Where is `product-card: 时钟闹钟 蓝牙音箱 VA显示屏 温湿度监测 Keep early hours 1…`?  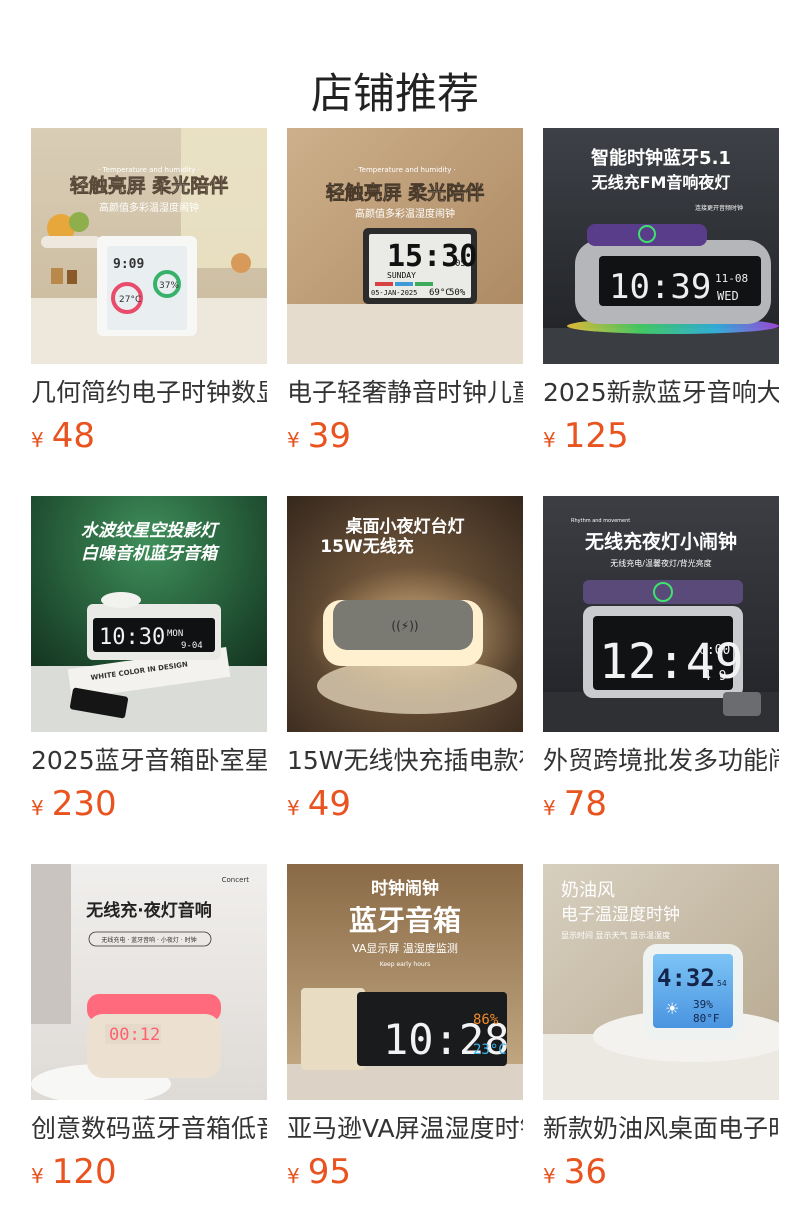 product-card: 时钟闹钟 蓝牙音箱 VA显示屏 温湿度监测 Keep early hours 1… is located at coordinates (405, 1028).